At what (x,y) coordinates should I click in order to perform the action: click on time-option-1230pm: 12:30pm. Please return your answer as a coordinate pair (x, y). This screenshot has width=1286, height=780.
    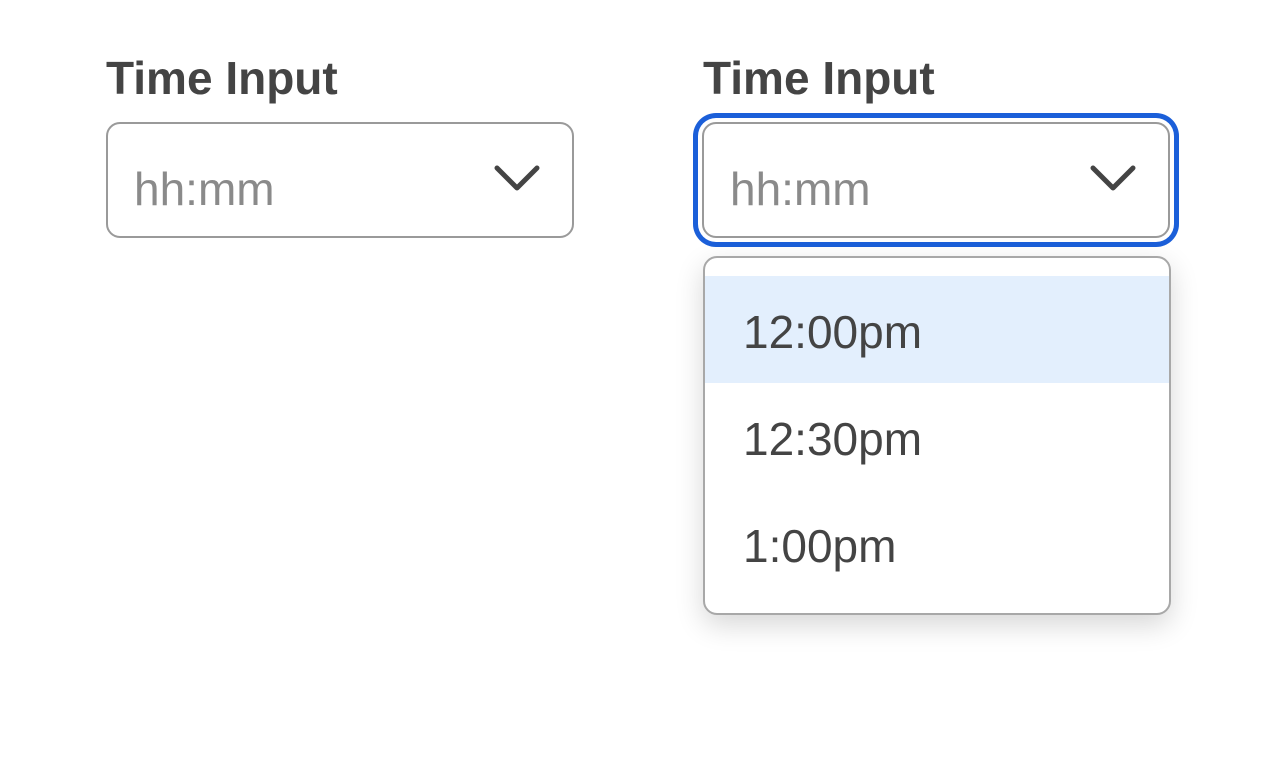
    Looking at the image, I should click on (937, 436).